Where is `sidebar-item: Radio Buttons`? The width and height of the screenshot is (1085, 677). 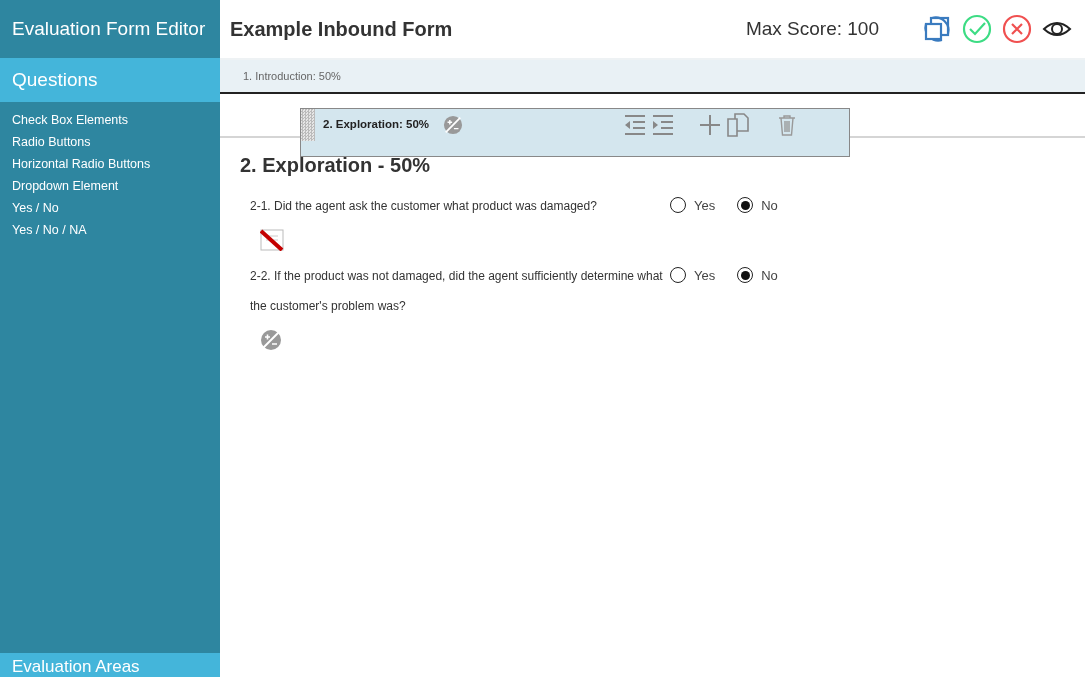 sidebar-item: Radio Buttons is located at coordinates (110, 142).